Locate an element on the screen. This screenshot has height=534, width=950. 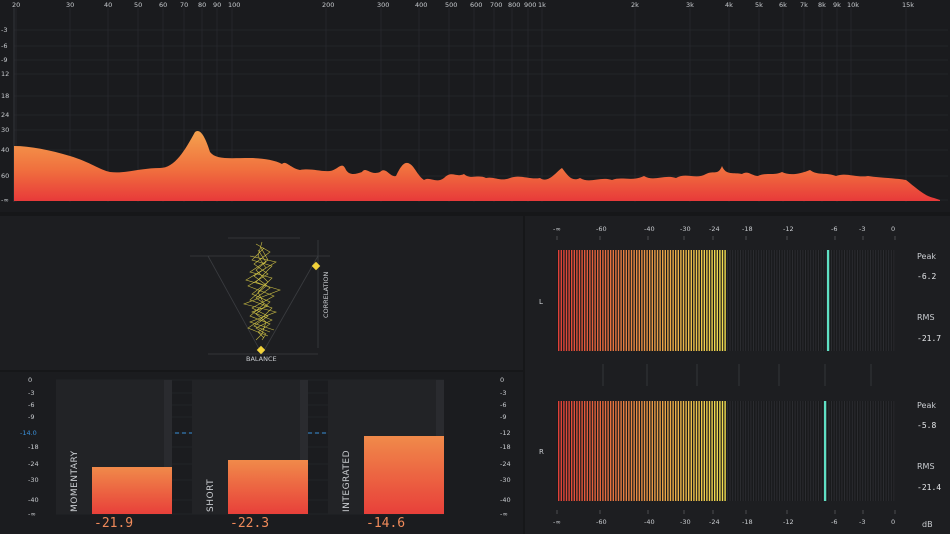
meter-scale-bottom-5: -18 is located at coordinates (747, 522).